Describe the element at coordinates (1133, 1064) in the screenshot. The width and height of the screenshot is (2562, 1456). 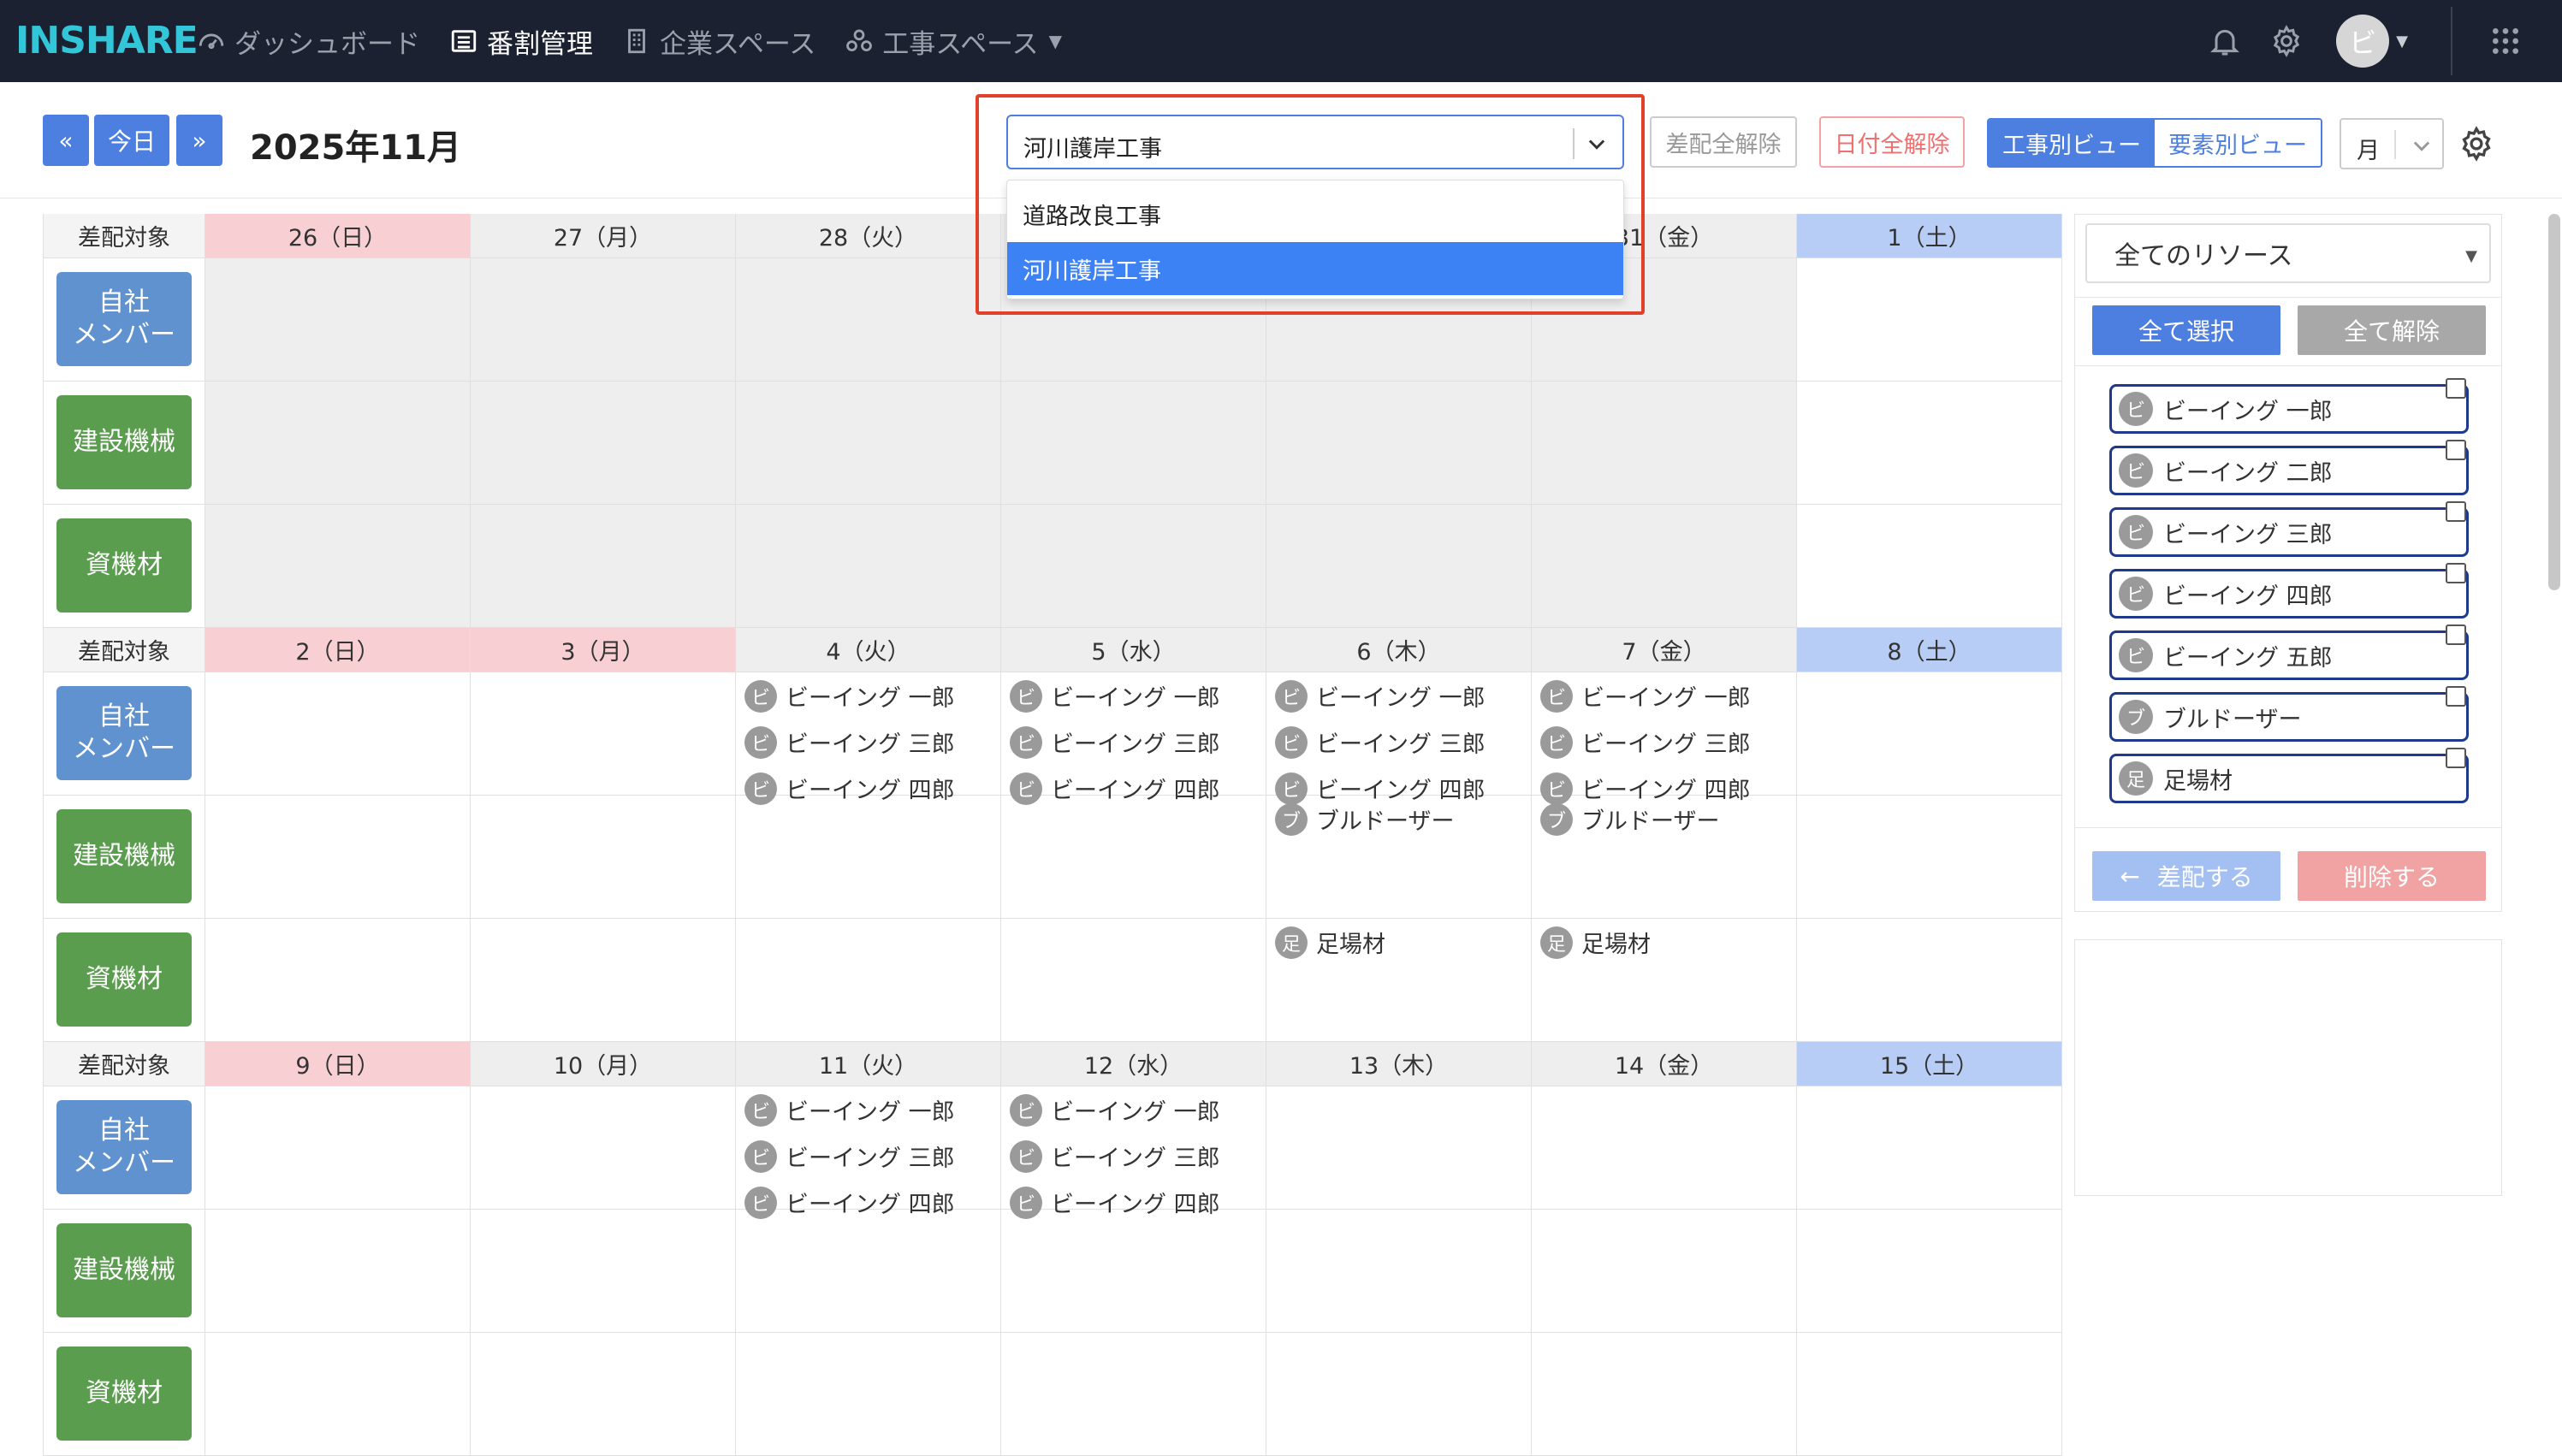
I see `day-header: 12（水）` at that location.